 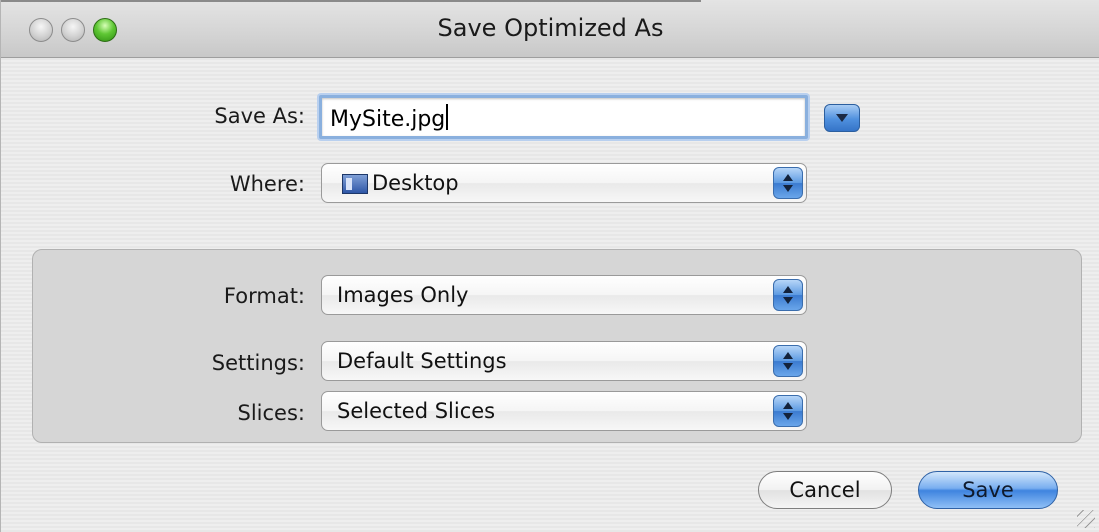 What do you see at coordinates (422, 361) in the screenshot?
I see `settings-popup-value: Default Settings` at bounding box center [422, 361].